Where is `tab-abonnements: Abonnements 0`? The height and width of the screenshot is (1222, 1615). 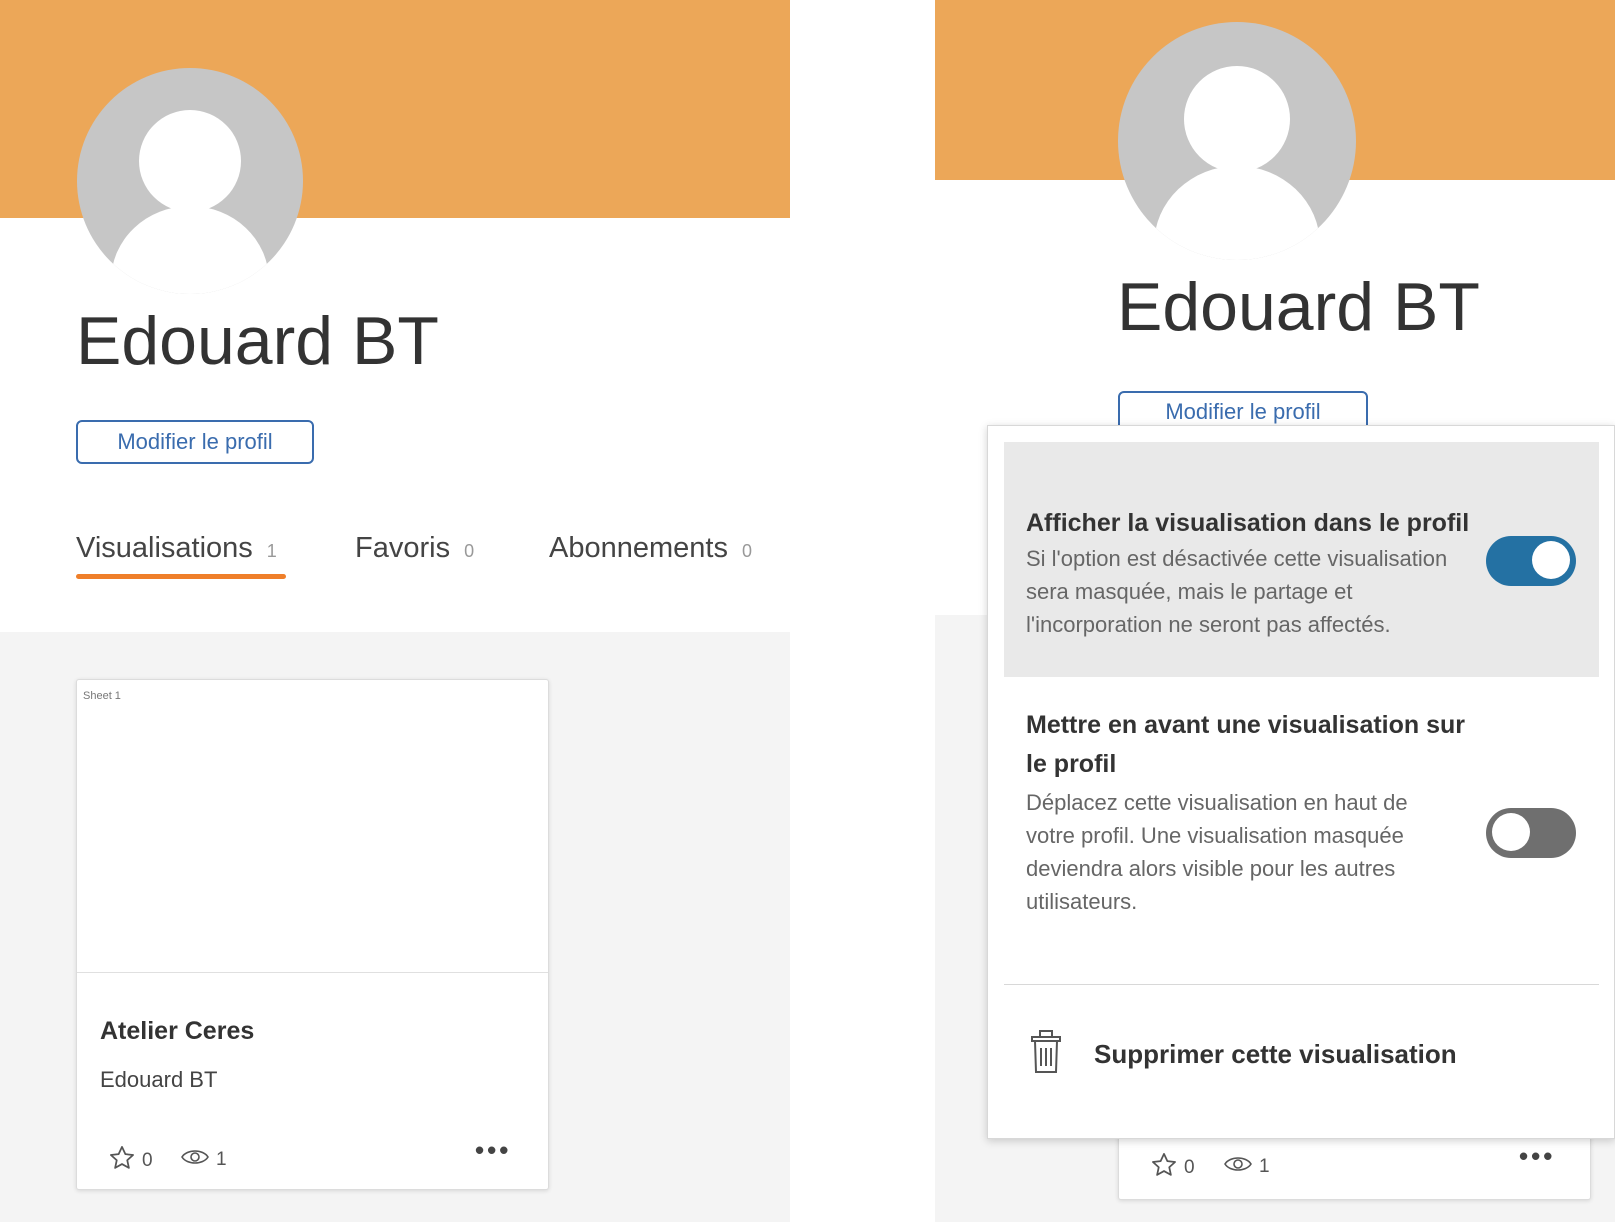
tab-abonnements: Abonnements 0 is located at coordinates (650, 548).